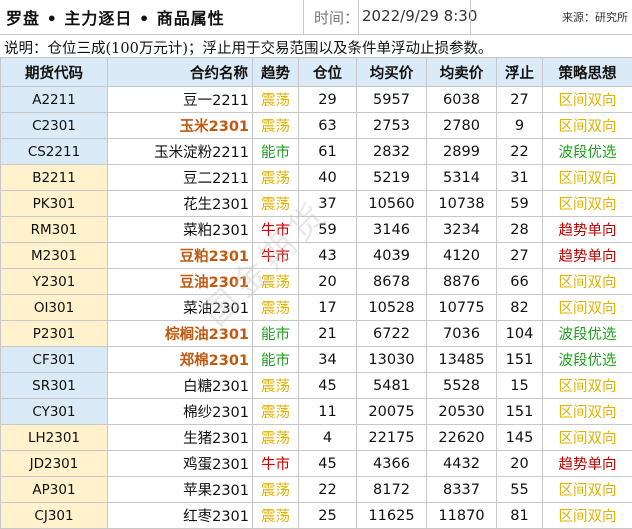  Describe the element at coordinates (462, 282) in the screenshot. I see `avg-sell-cell: 8876` at that location.